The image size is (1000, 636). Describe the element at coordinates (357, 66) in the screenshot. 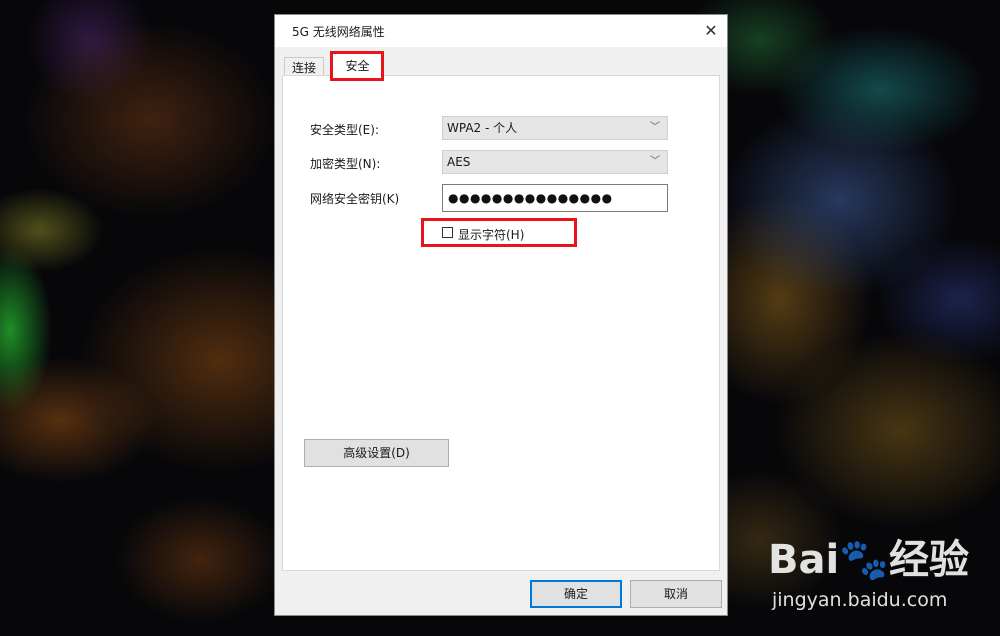

I see `security-tab-highlight-box` at that location.